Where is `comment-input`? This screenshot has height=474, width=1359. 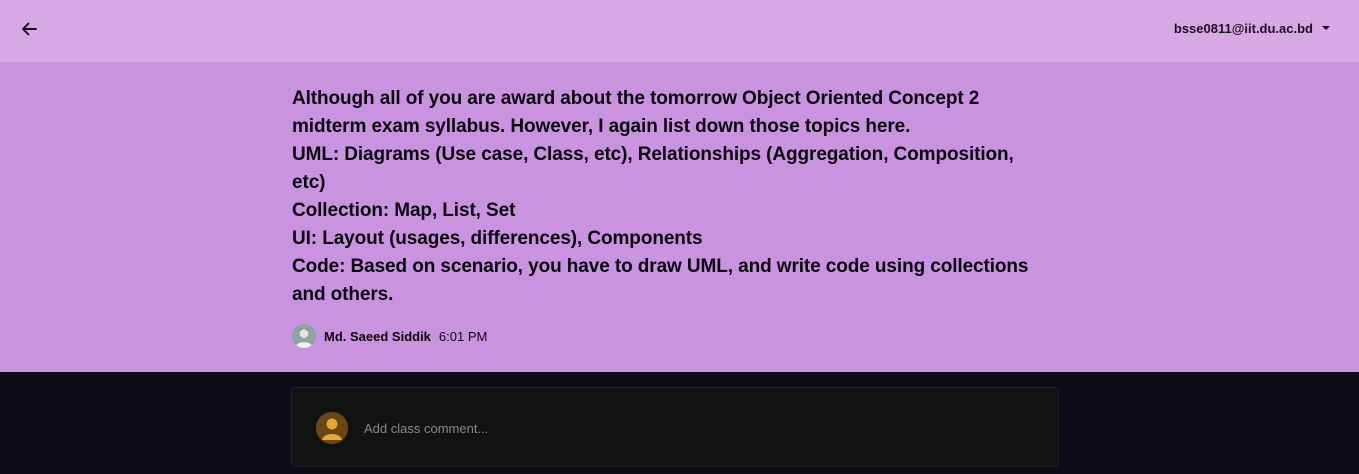
comment-input is located at coordinates (656, 428).